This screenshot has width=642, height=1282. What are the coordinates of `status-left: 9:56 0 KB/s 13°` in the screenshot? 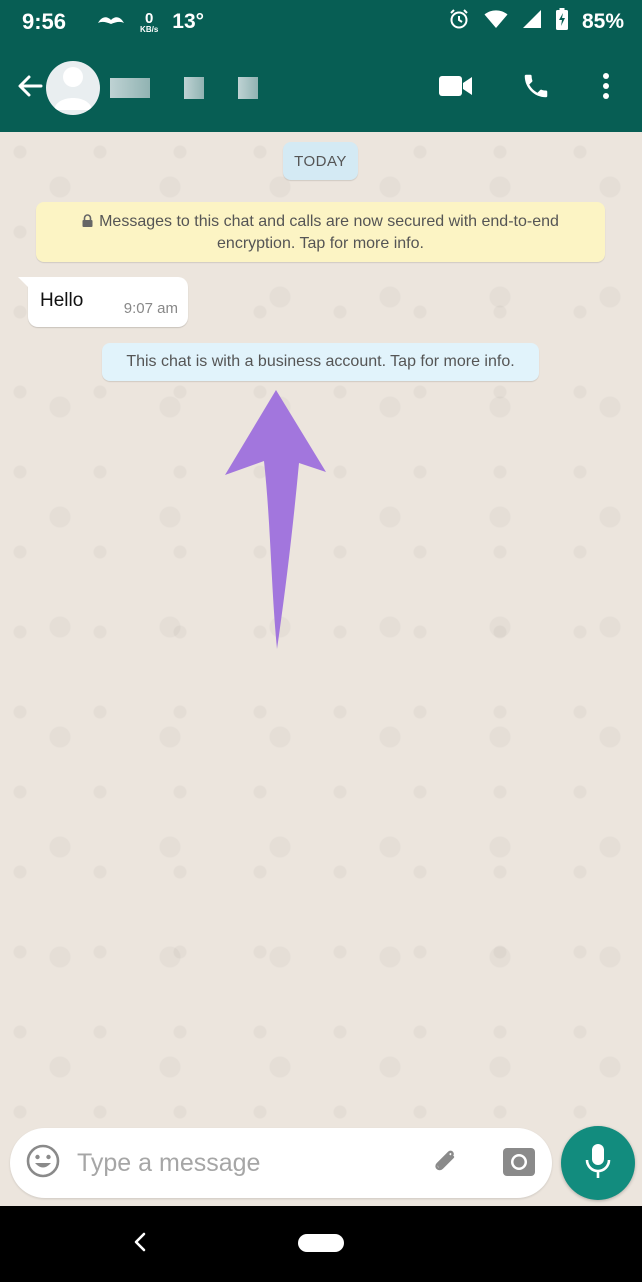 It's located at (113, 22).